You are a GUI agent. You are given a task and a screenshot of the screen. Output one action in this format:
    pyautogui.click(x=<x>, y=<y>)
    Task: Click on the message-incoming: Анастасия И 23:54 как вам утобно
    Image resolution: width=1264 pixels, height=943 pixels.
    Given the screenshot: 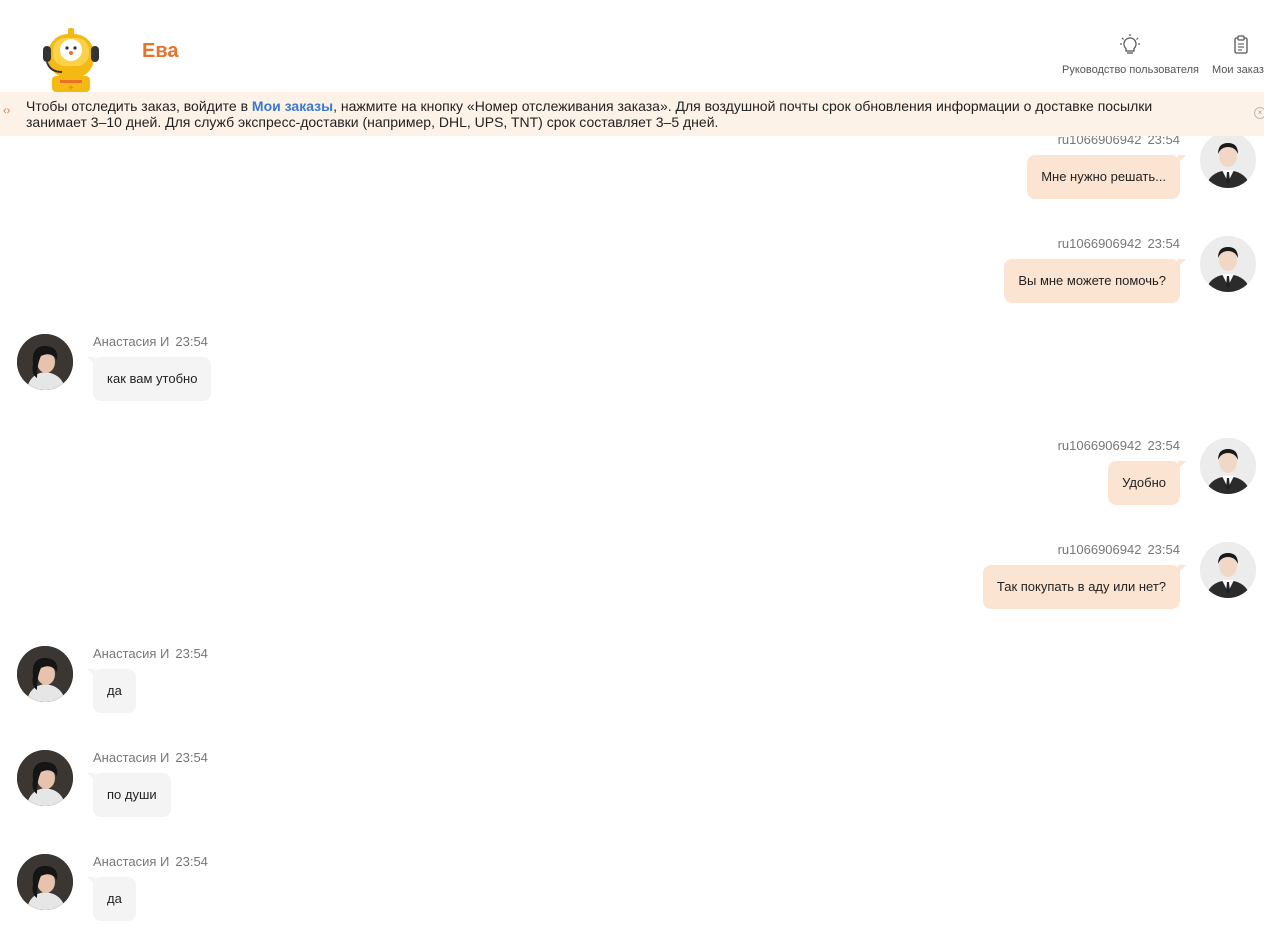 What is the action you would take?
    pyautogui.click(x=632, y=386)
    